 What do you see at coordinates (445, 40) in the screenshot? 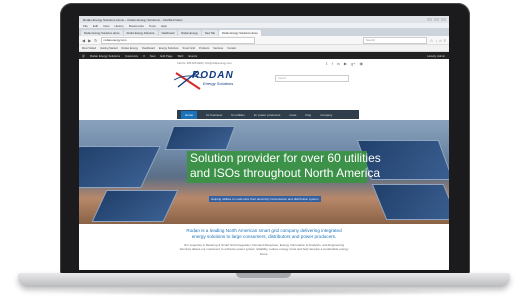
I see `menu-icon: ≡` at bounding box center [445, 40].